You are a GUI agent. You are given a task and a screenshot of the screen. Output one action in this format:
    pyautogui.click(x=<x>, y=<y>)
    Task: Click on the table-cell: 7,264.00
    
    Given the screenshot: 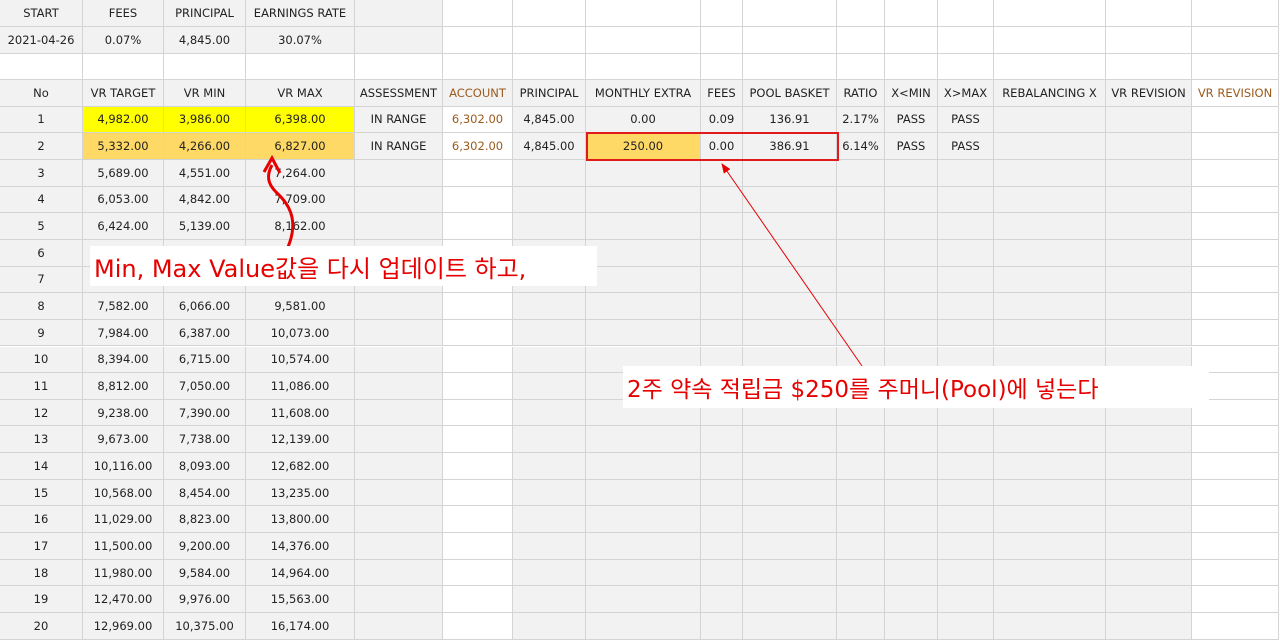 What is the action you would take?
    pyautogui.click(x=300, y=173)
    